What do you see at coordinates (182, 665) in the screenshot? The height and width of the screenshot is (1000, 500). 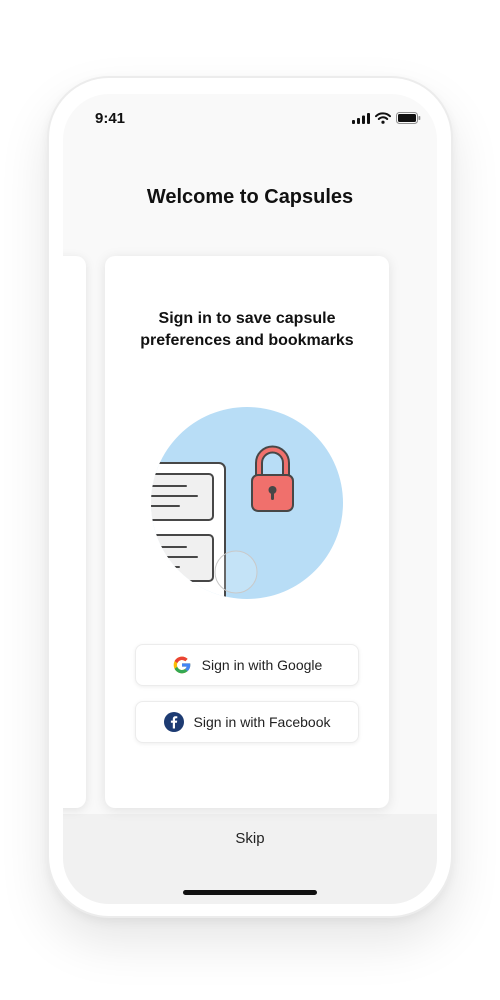 I see `google-icon` at bounding box center [182, 665].